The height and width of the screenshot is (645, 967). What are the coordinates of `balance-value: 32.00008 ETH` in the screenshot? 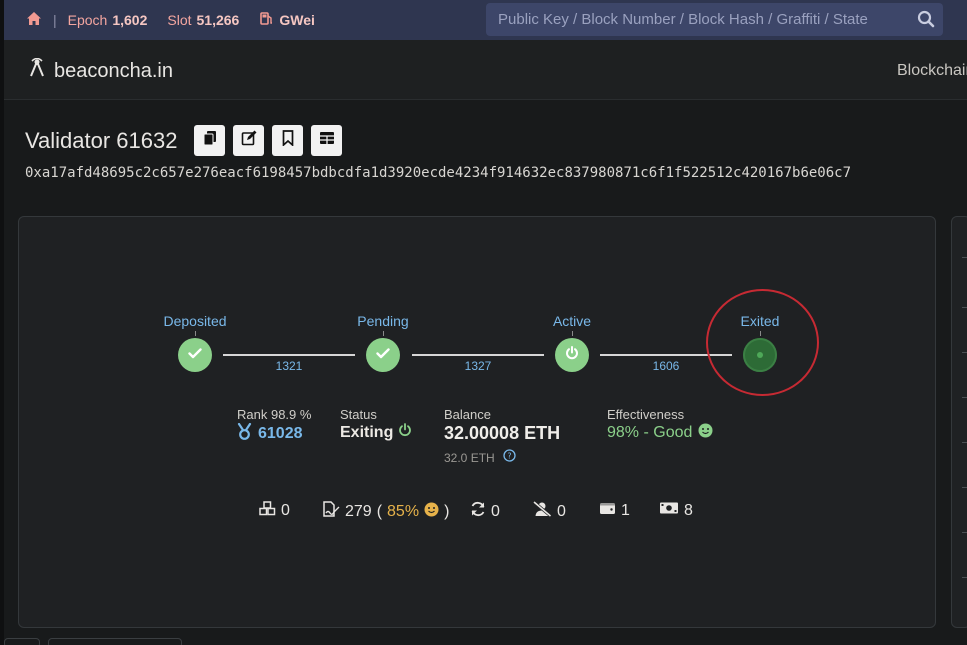 It's located at (502, 433).